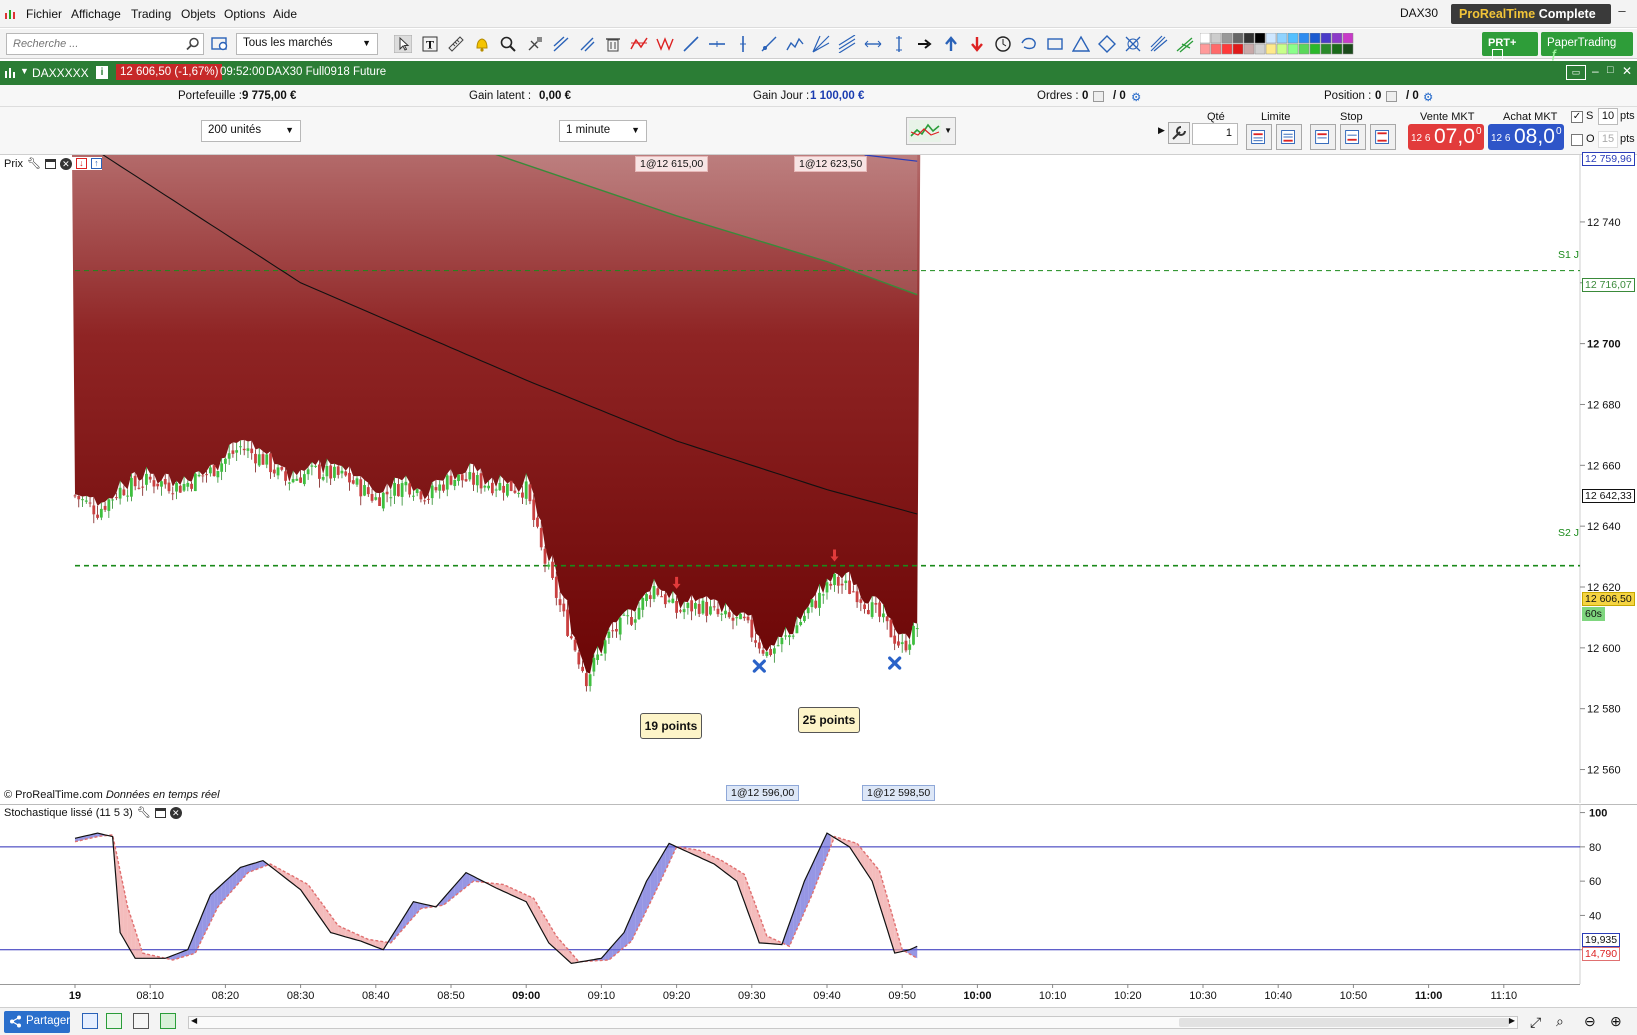 The height and width of the screenshot is (1035, 1637). I want to click on menu-aide: Aide, so click(285, 14).